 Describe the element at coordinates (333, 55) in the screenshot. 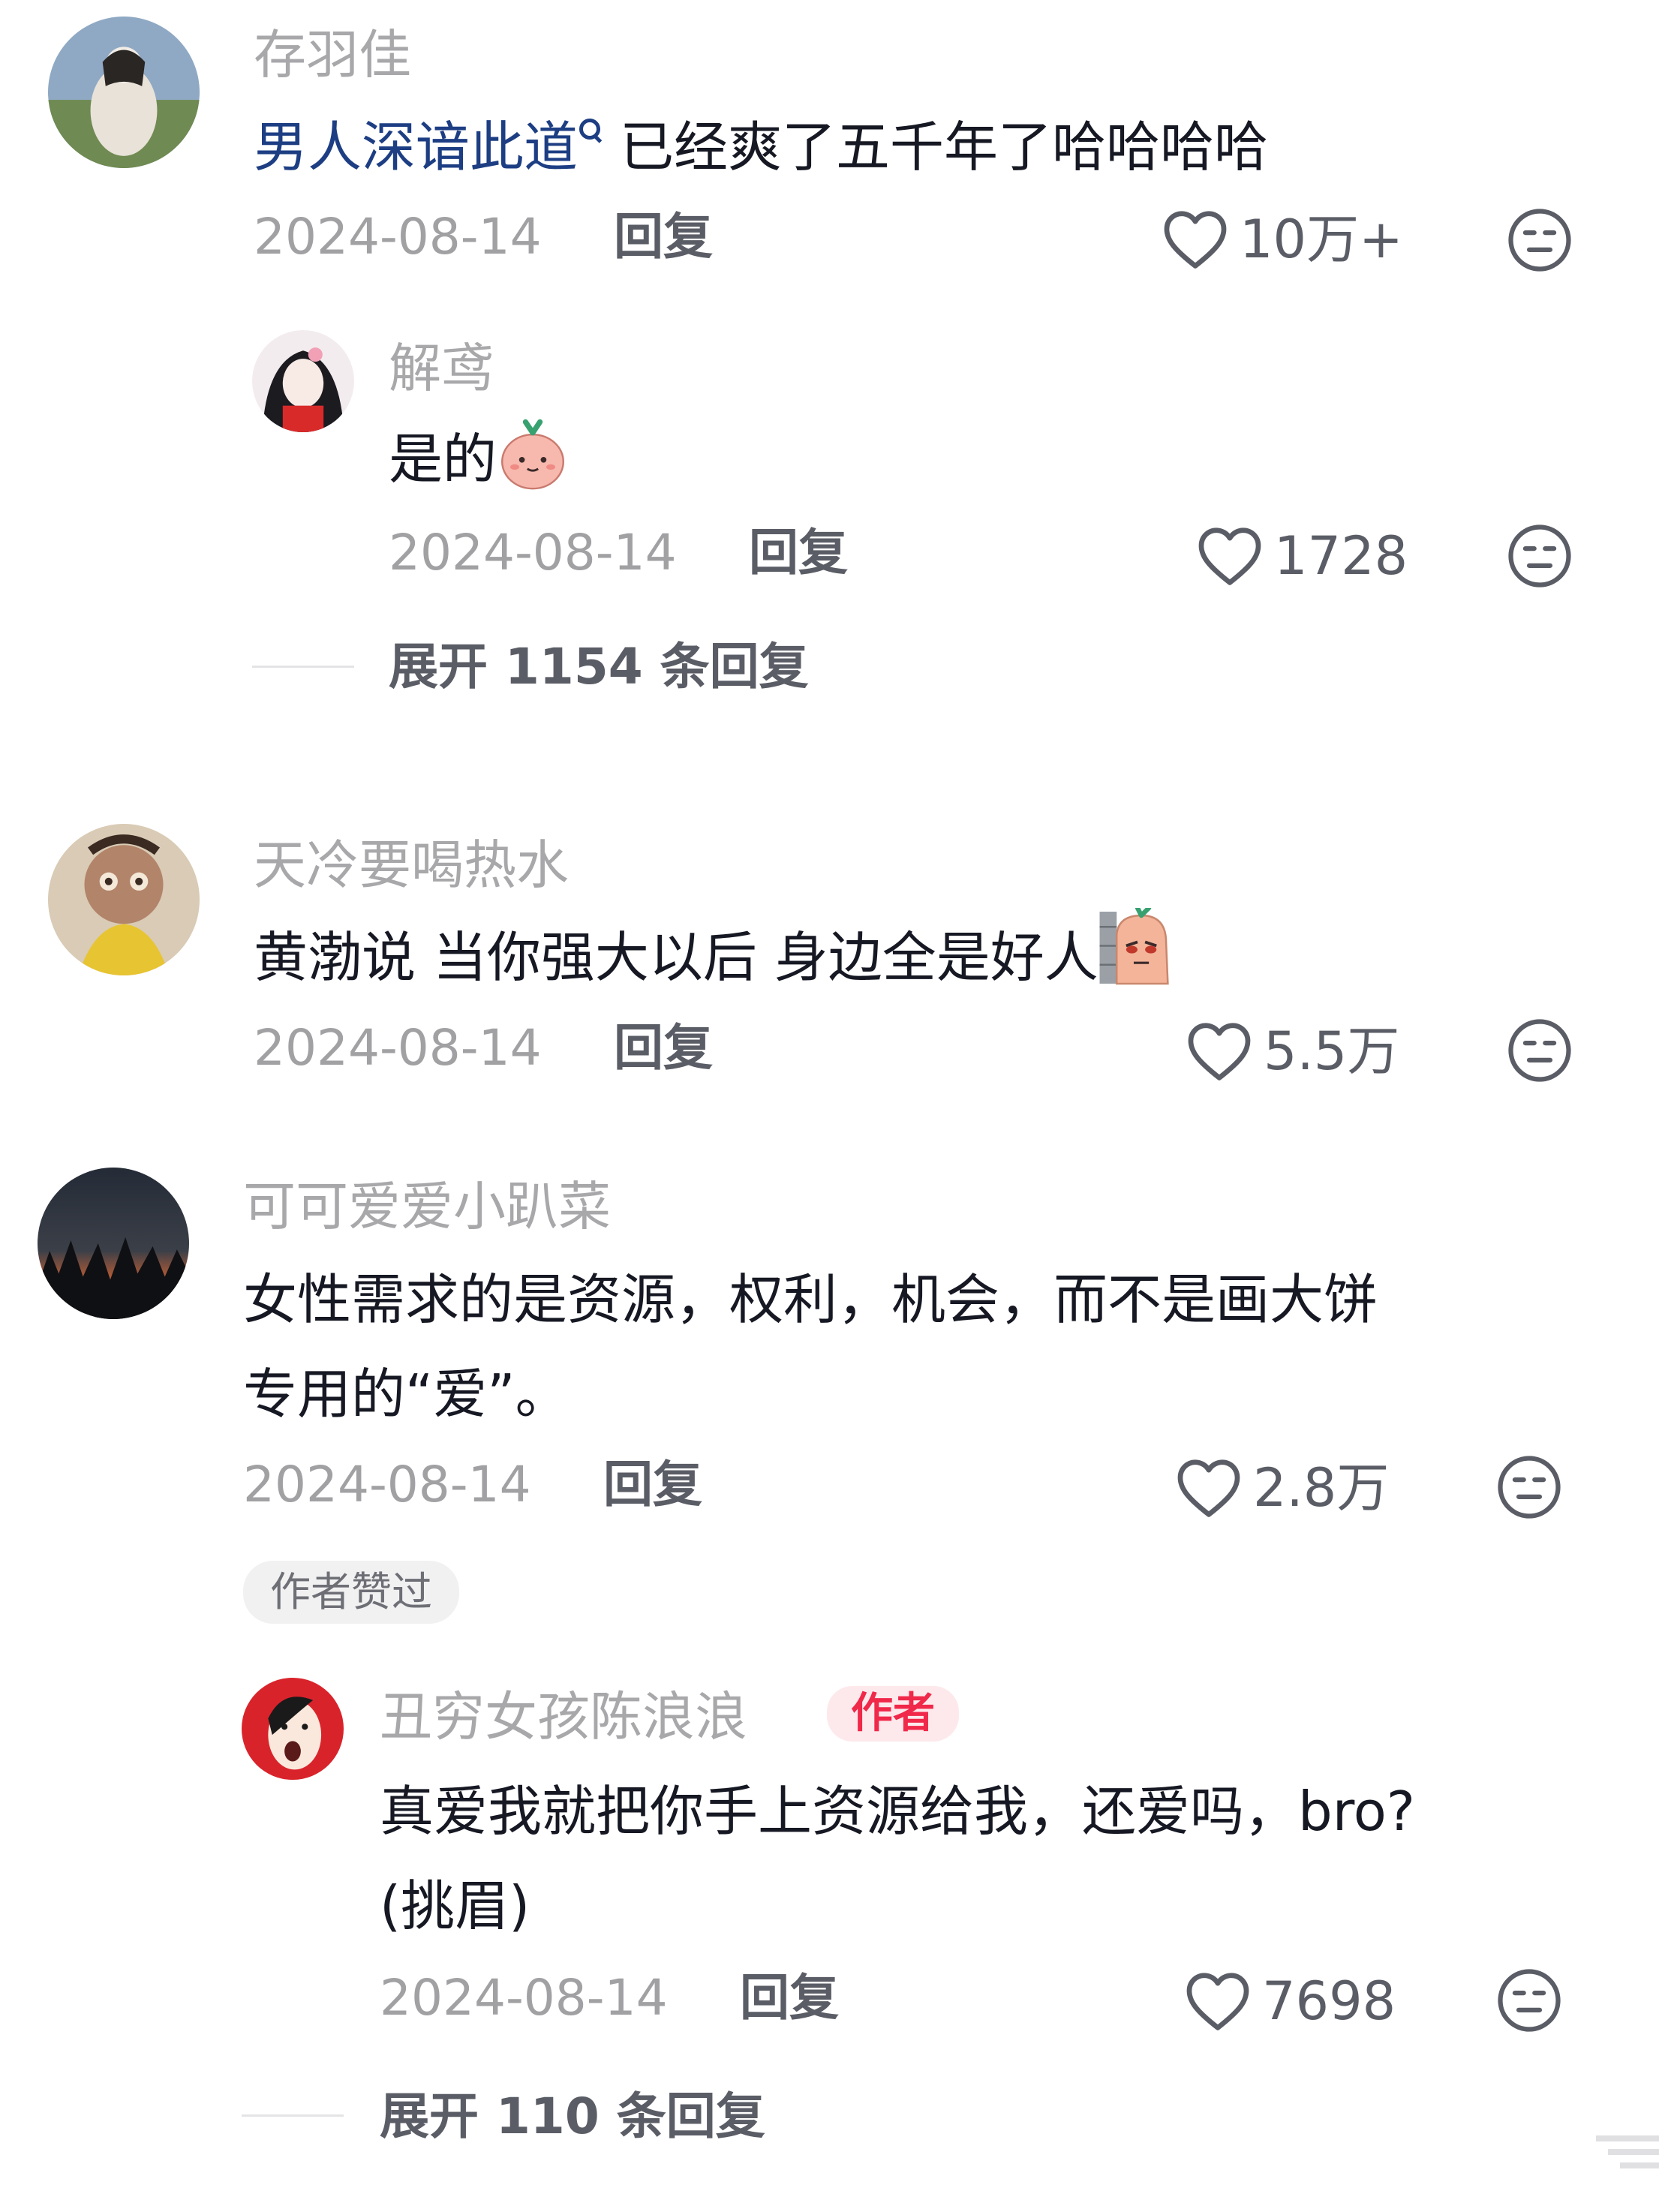

I see `comment-author-name: 存羽佳` at that location.